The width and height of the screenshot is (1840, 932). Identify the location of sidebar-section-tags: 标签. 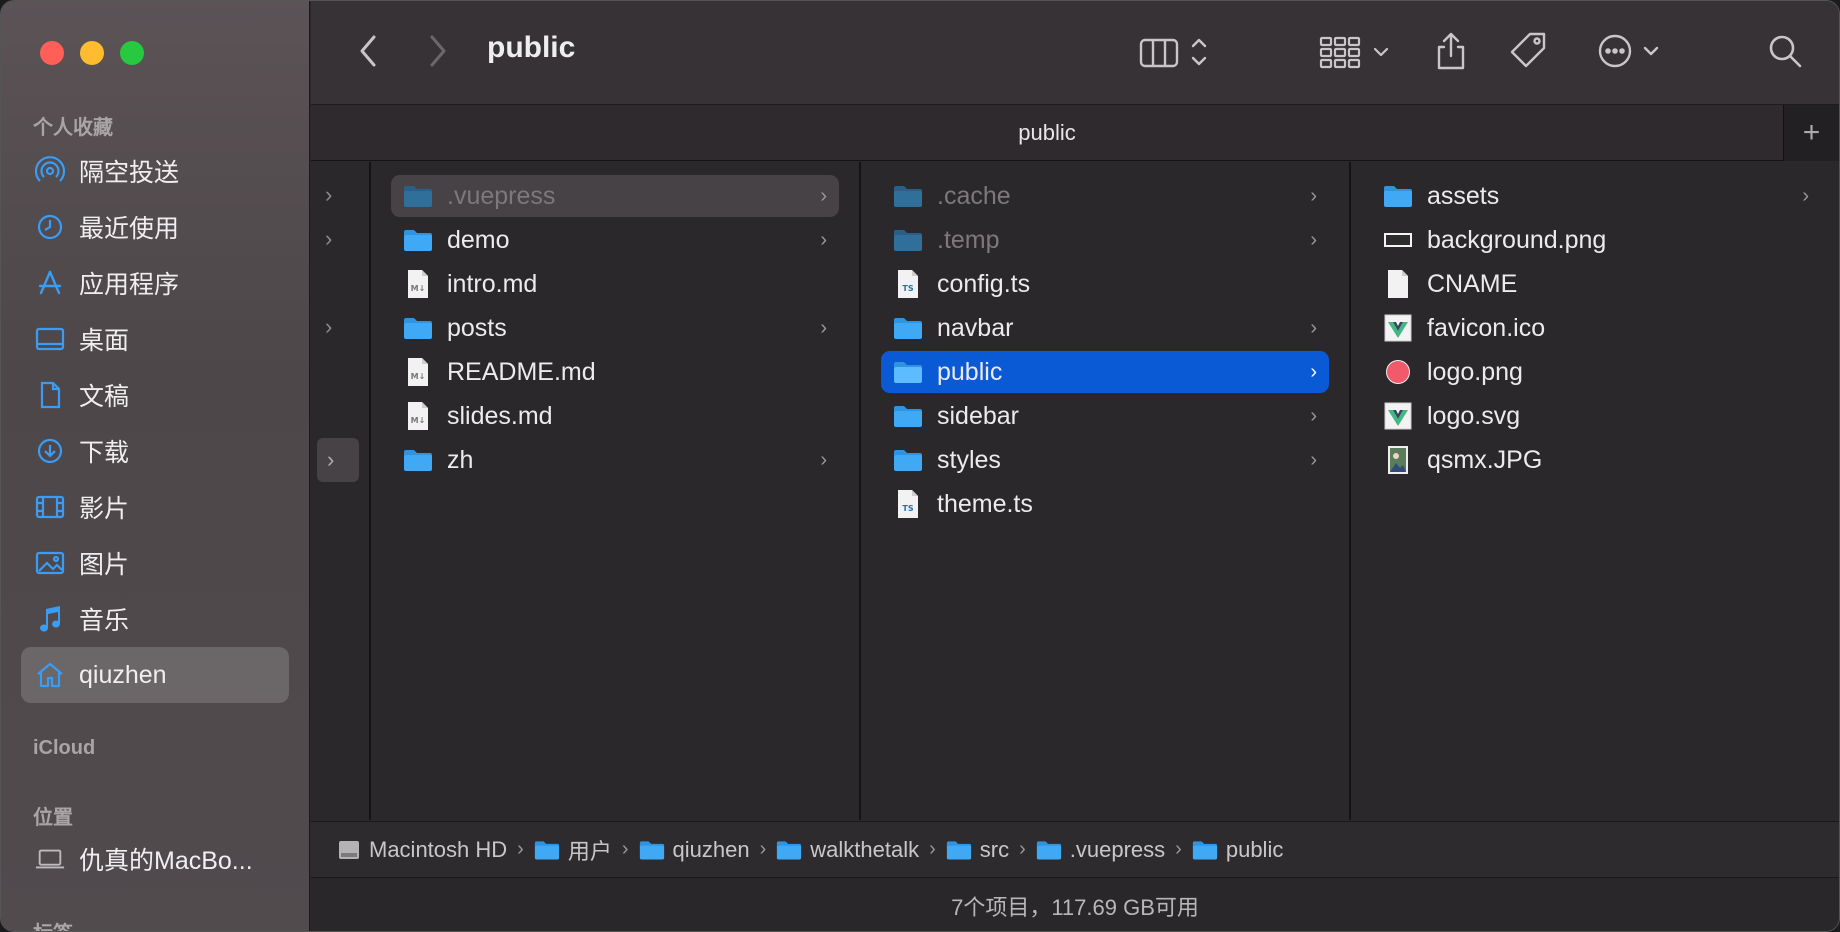
(53, 924).